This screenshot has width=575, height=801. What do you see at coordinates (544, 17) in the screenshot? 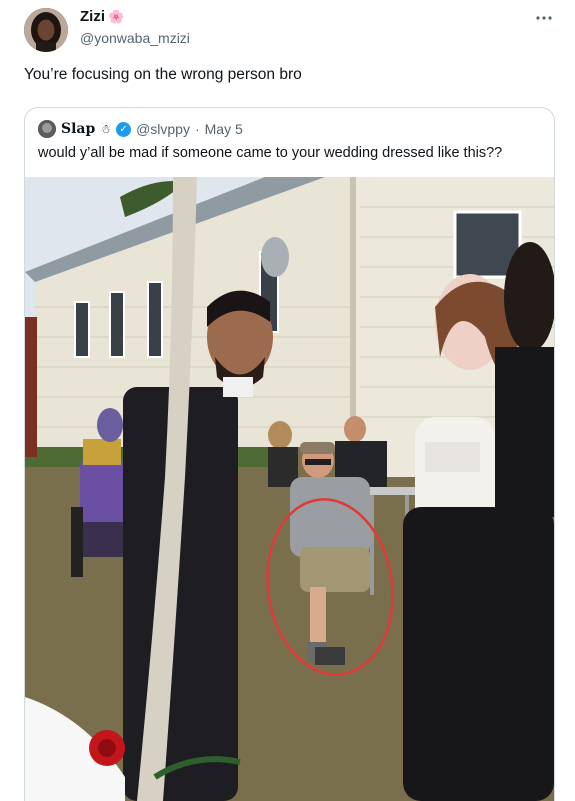
I see `more-dots-icon` at bounding box center [544, 17].